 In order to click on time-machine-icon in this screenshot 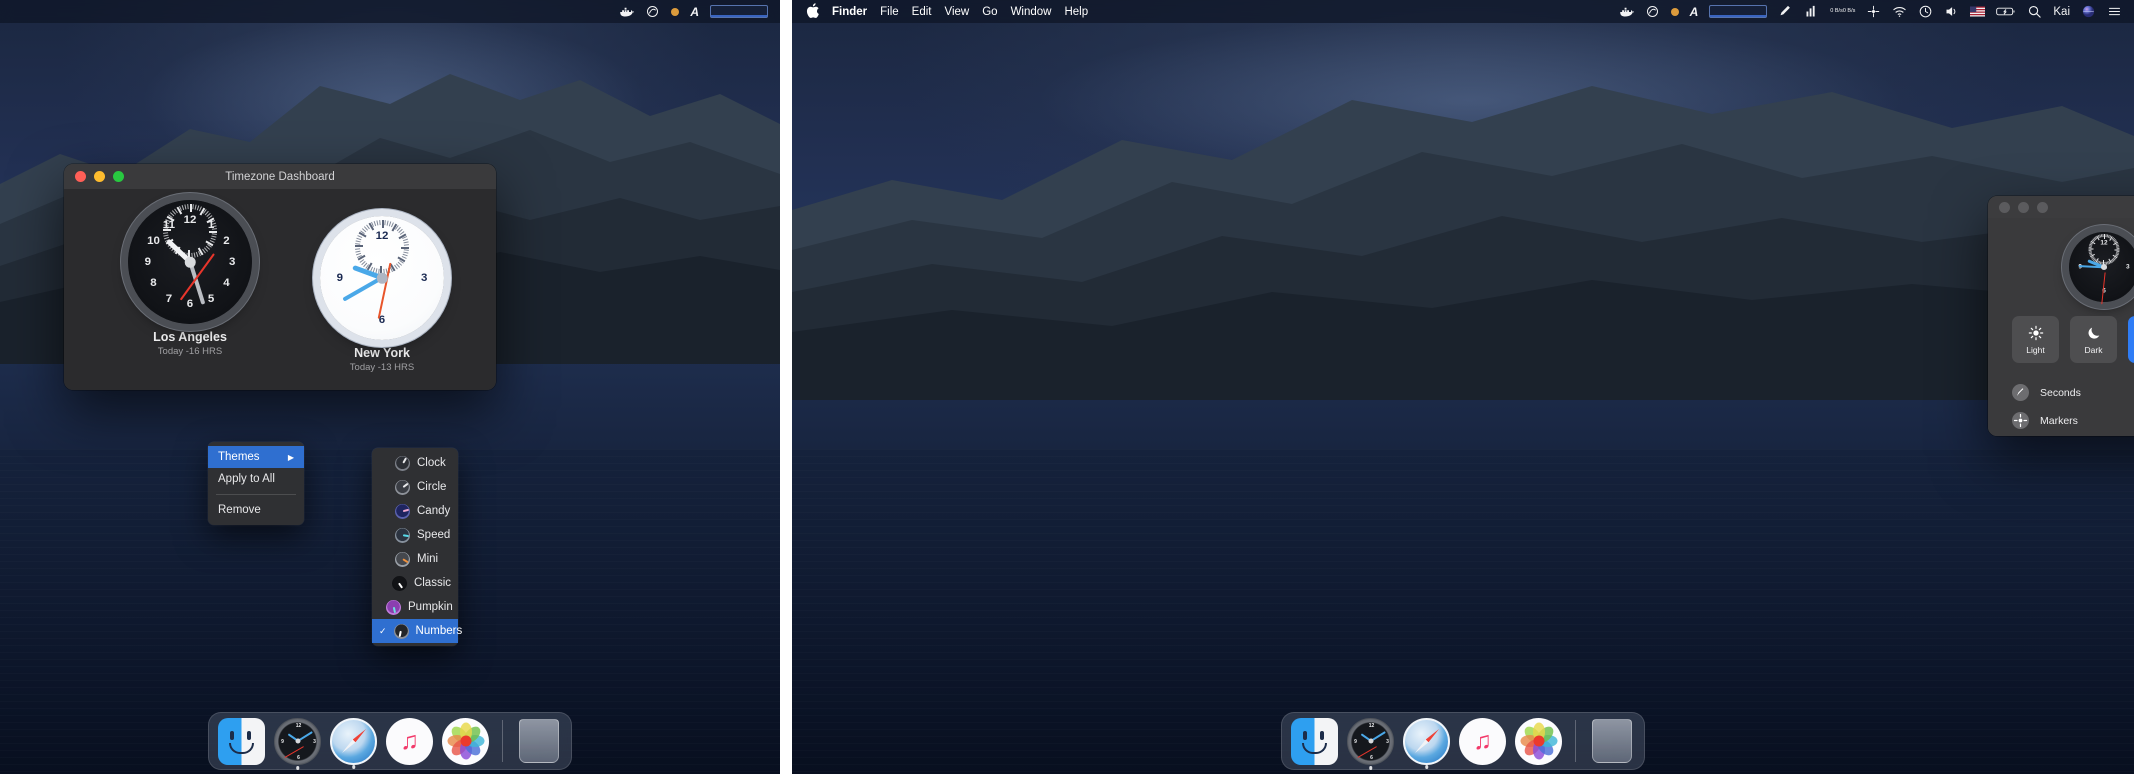, I will do `click(1925, 11)`.